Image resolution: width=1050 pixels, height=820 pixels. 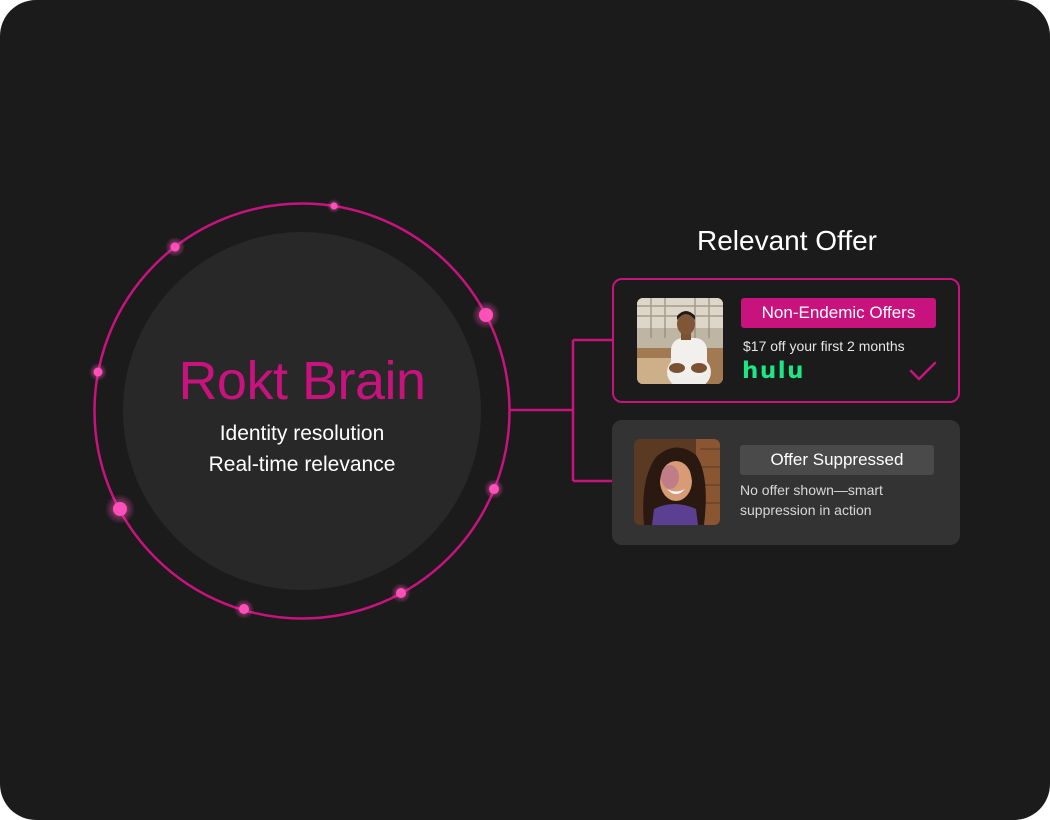 I want to click on offer-status-badge: Offer Suppressed, so click(x=837, y=460).